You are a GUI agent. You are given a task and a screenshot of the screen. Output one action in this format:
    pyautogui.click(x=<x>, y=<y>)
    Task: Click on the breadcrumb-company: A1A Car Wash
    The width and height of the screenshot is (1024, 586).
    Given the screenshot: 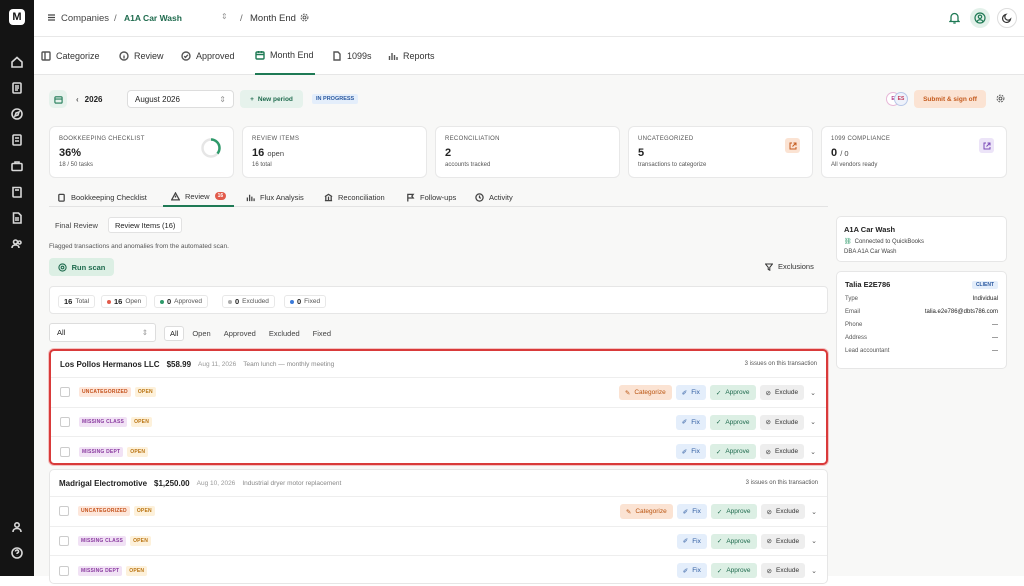 What is the action you would take?
    pyautogui.click(x=153, y=18)
    